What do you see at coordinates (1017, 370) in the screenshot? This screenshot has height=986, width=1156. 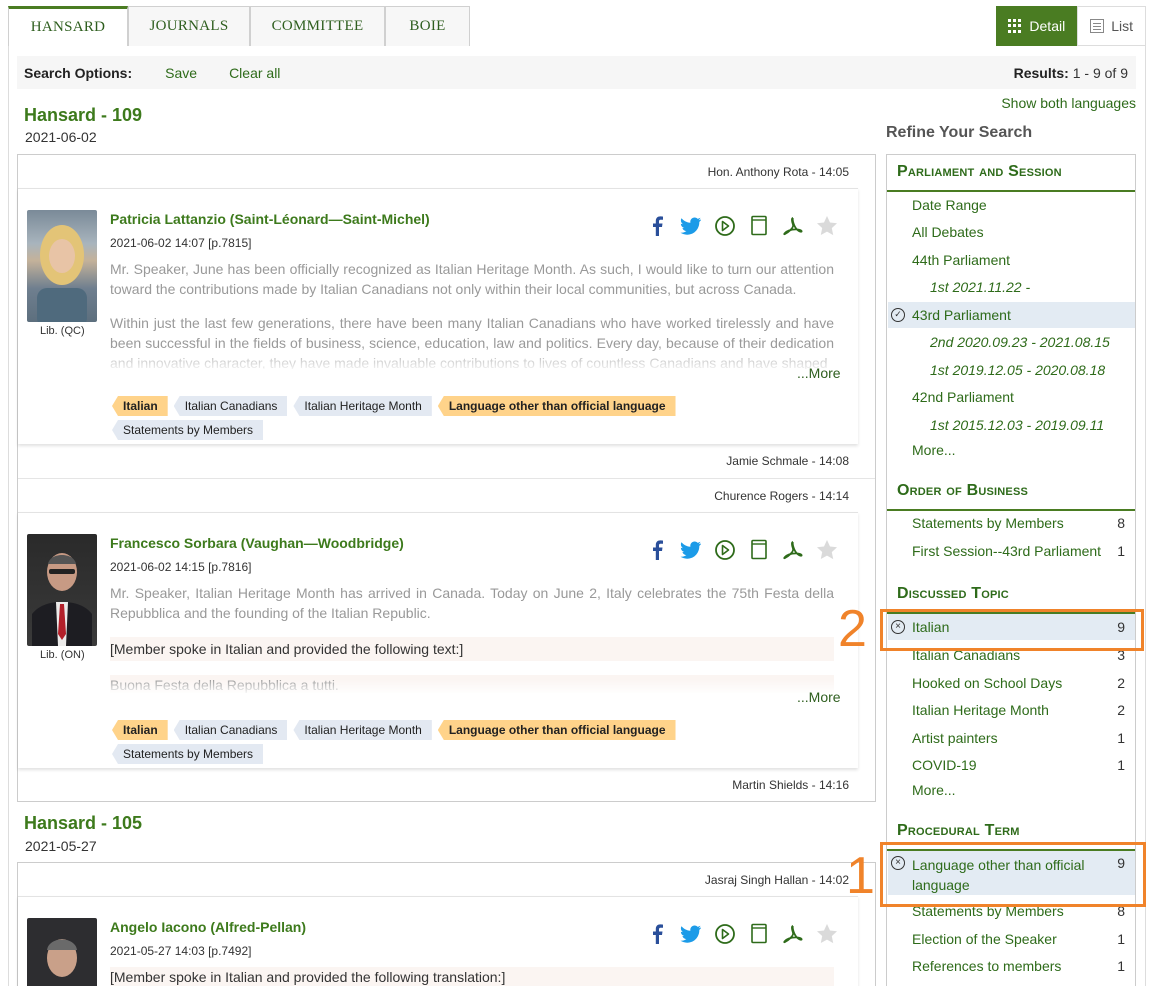 I see `filter-session: 1st 2019.12.05 - 2020.08.18` at bounding box center [1017, 370].